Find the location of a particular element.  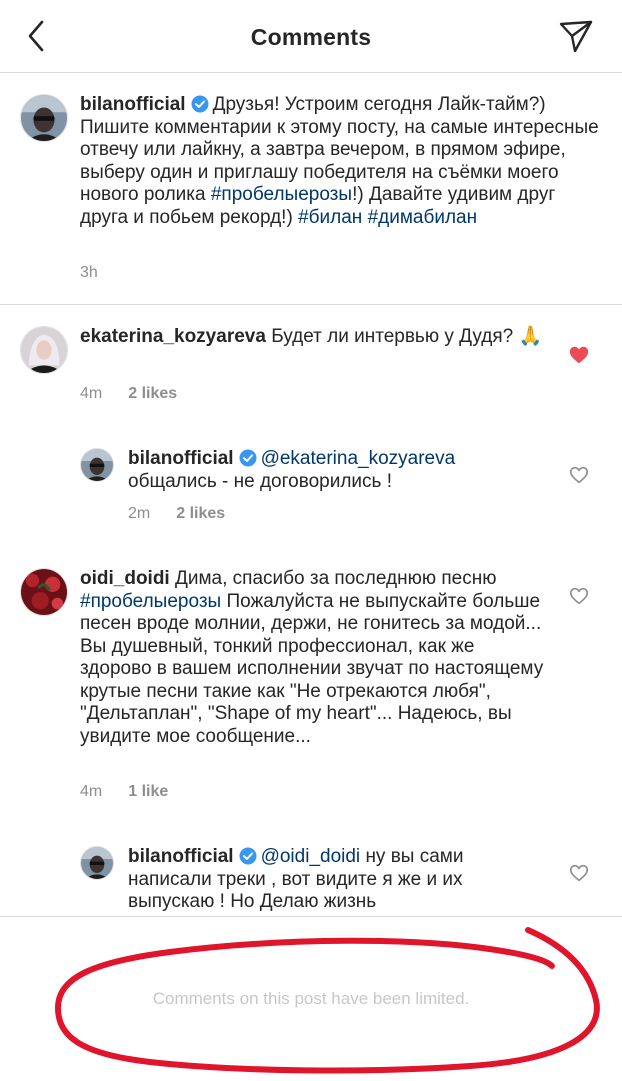

red-circle-annotation is located at coordinates (327, 1000).